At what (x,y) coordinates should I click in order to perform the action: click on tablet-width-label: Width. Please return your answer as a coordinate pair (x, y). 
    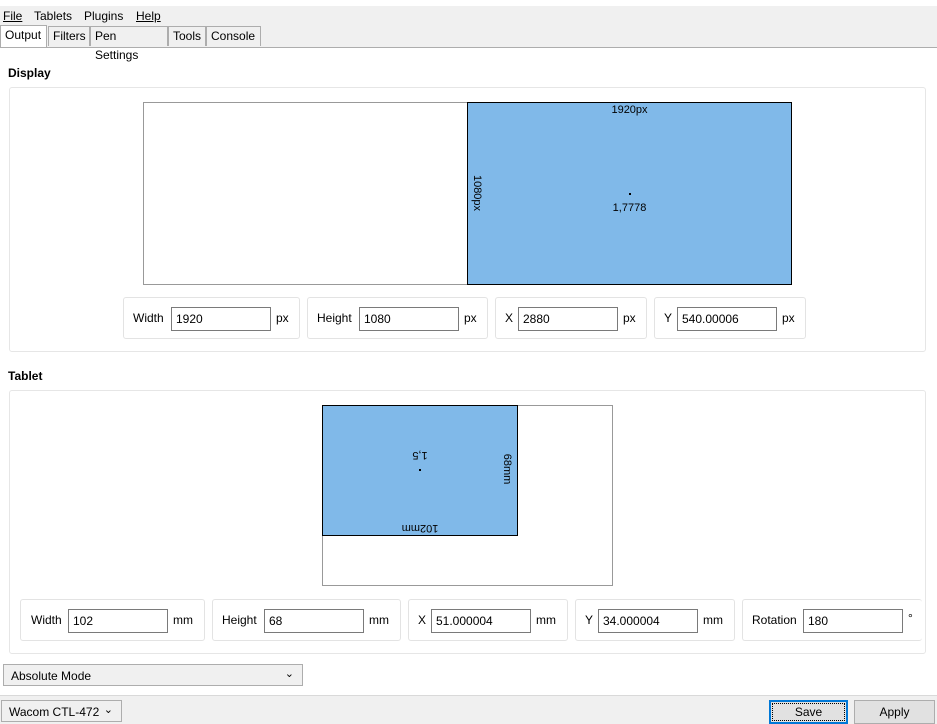
    Looking at the image, I should click on (46, 620).